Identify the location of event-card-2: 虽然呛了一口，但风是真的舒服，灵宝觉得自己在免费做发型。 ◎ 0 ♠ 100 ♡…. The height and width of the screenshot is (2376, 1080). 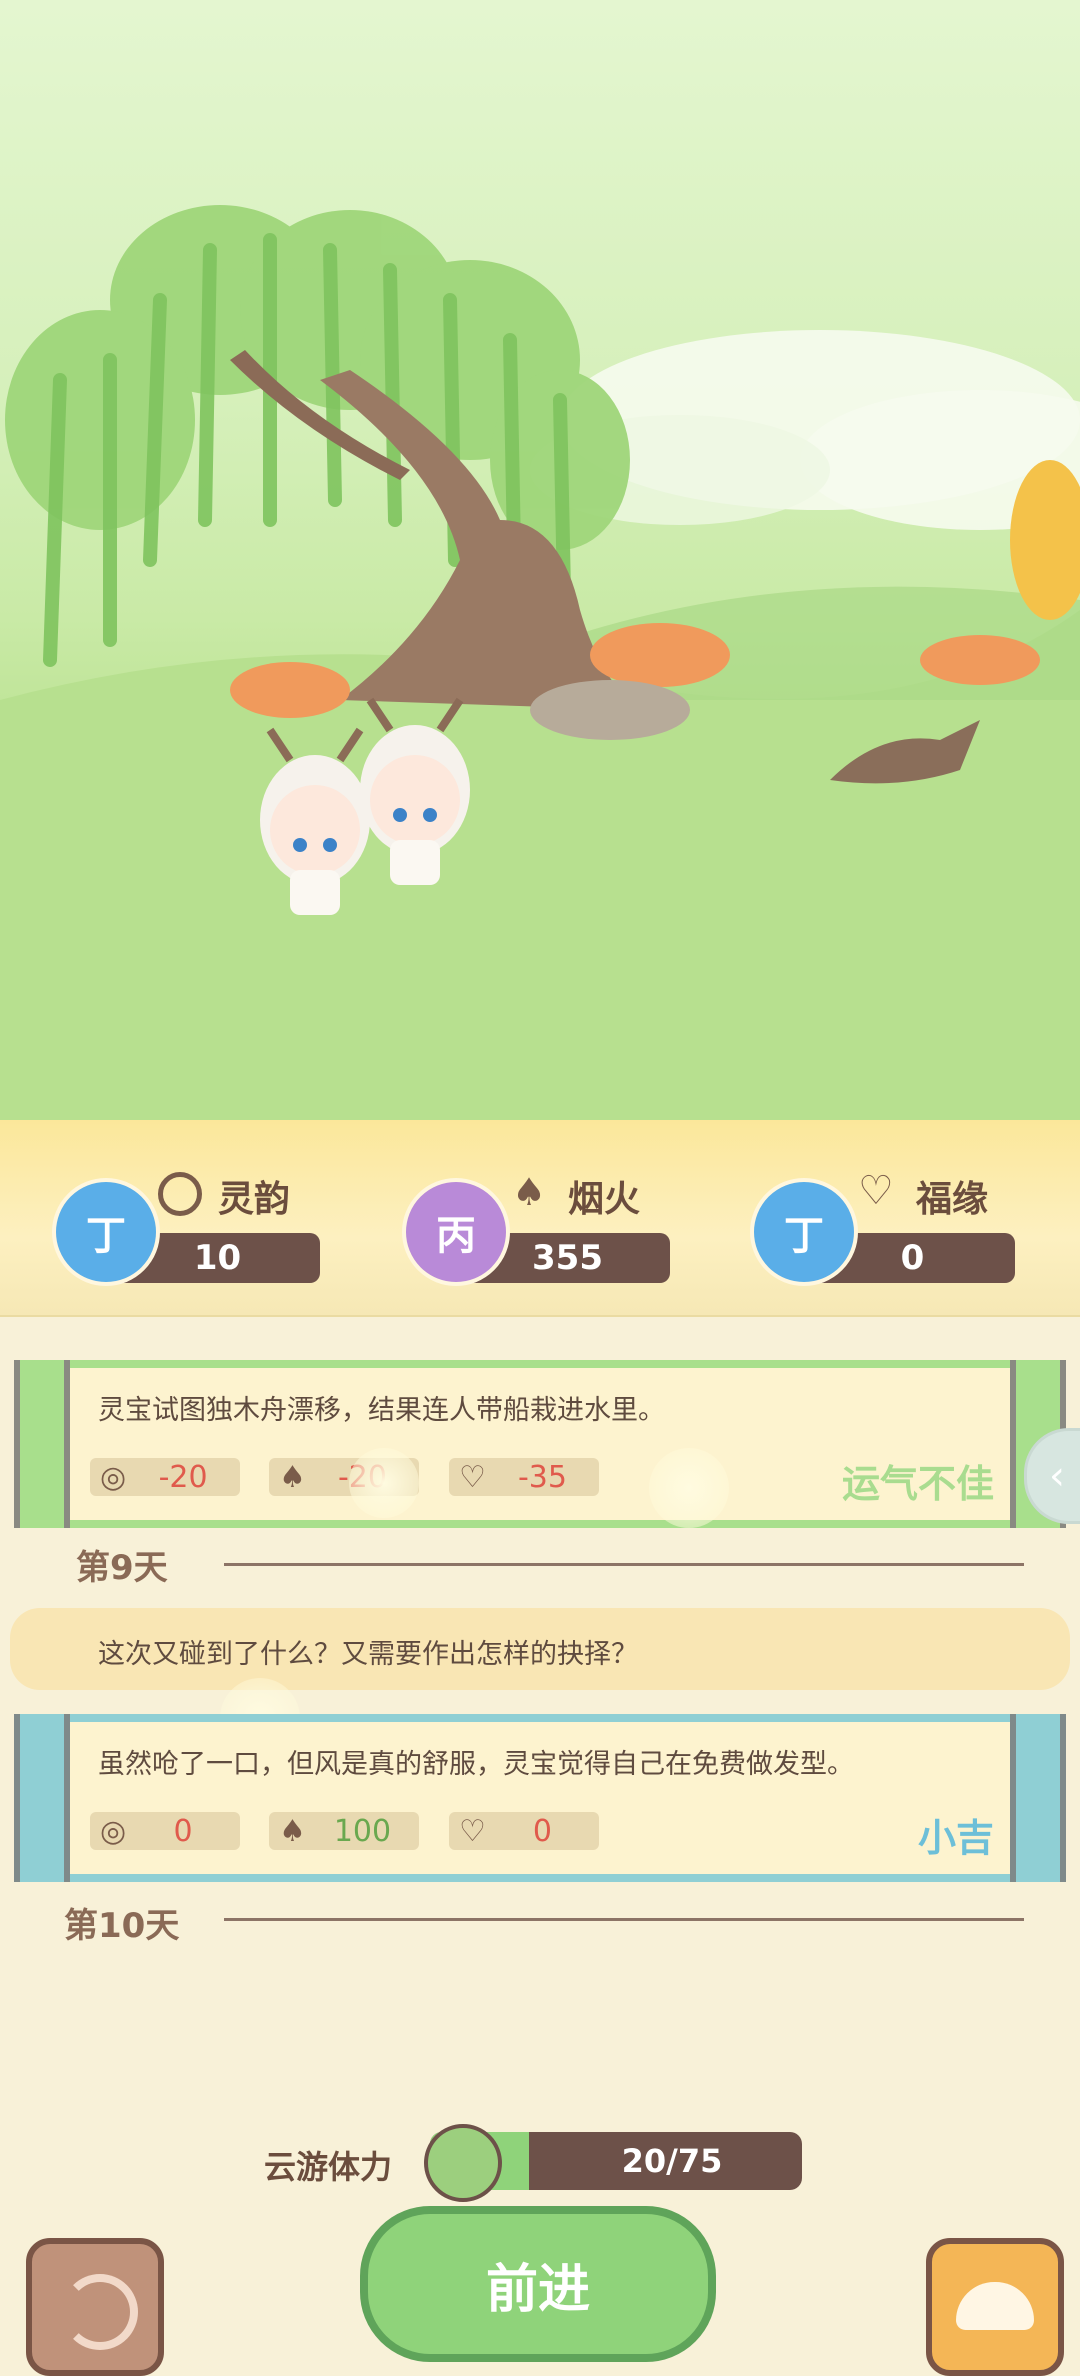
(540, 1798).